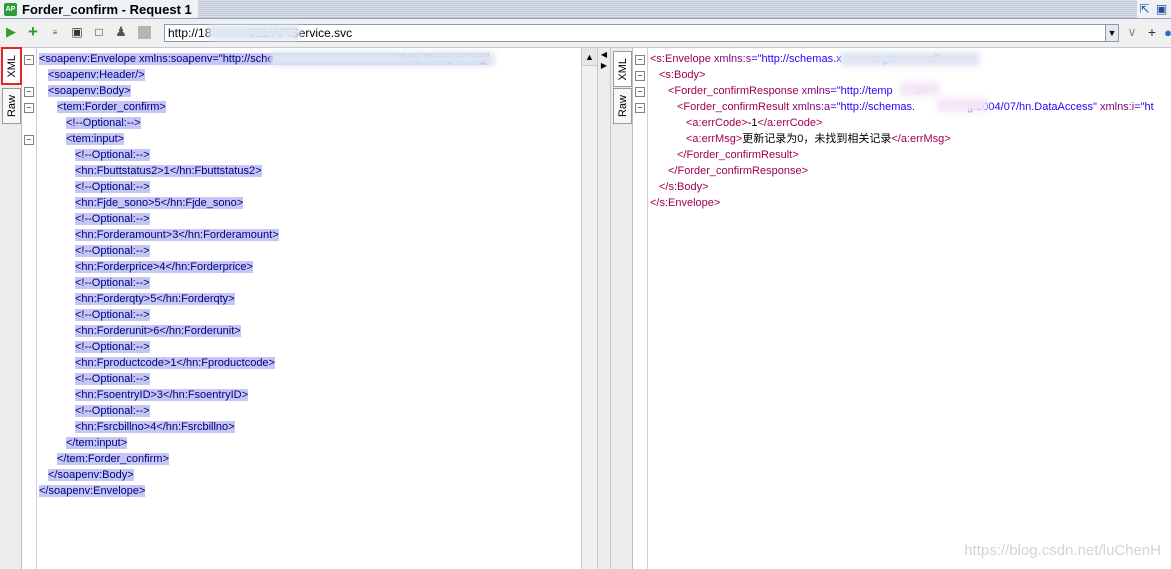  I want to click on request-line: <hn:Fsrcbillno>4</hn:Fsrcbillno>, so click(155, 427).